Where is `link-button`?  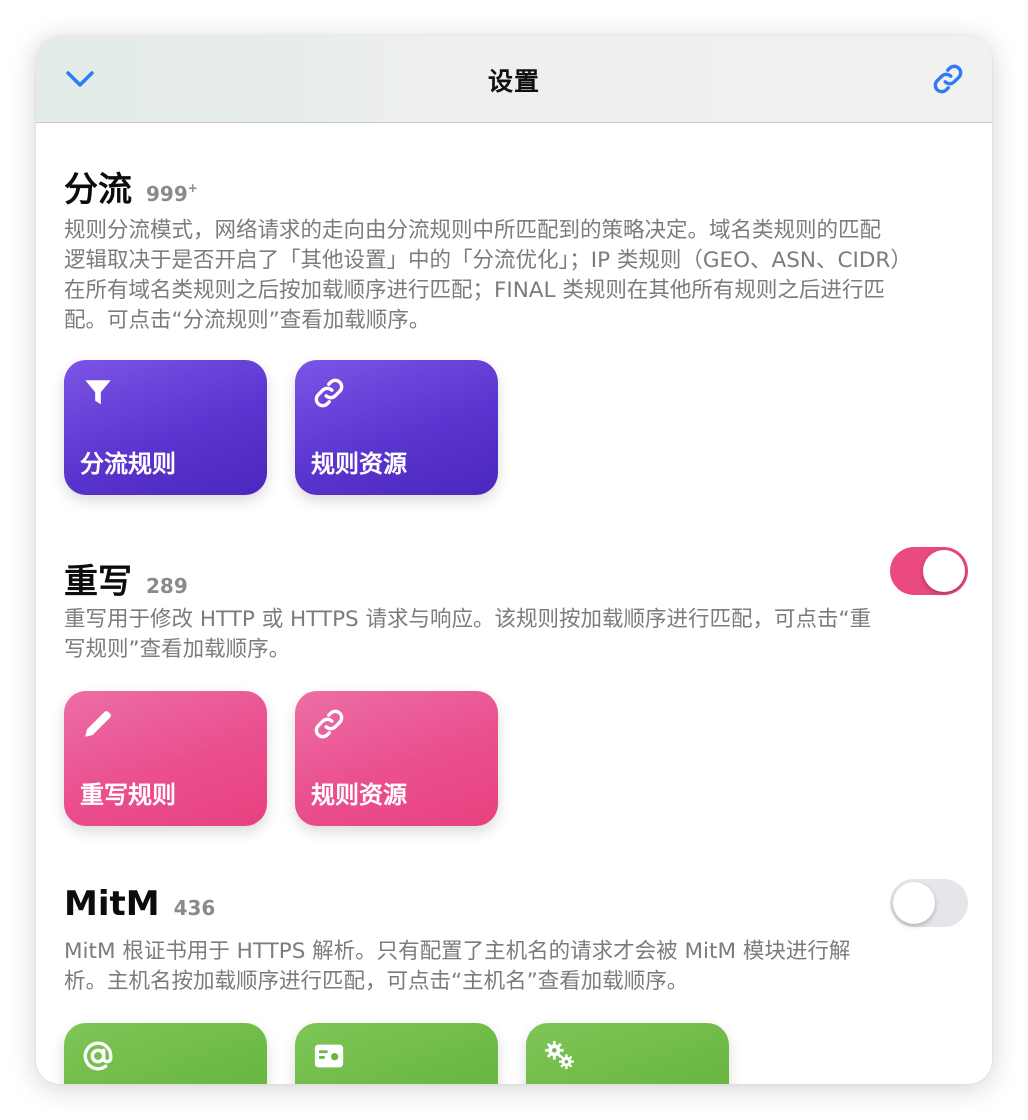 link-button is located at coordinates (948, 79).